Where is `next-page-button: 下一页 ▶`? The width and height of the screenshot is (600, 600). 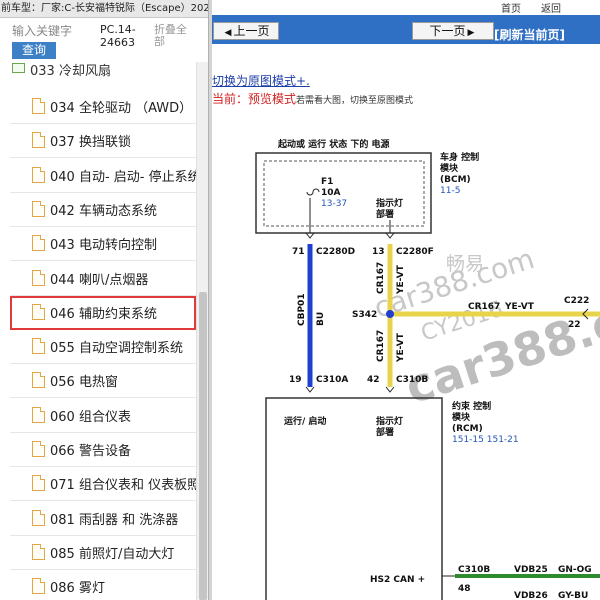
next-page-button: 下一页 ▶ is located at coordinates (453, 31).